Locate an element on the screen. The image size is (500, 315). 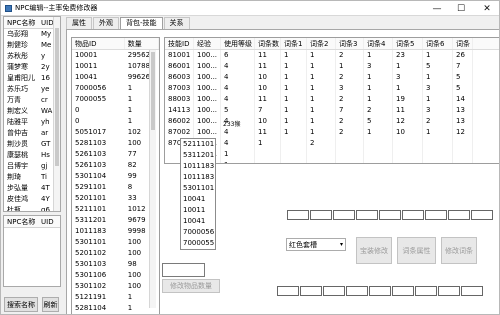
item-list-row: 5201101 33 is located at coordinates (115, 198).